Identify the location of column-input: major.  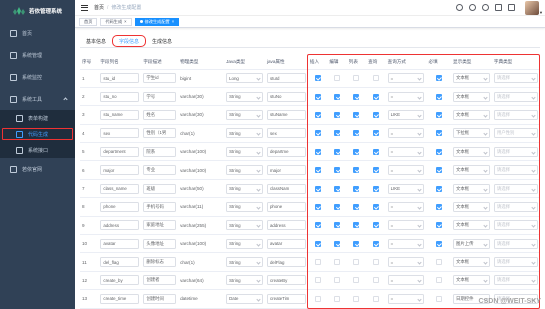
(120, 170).